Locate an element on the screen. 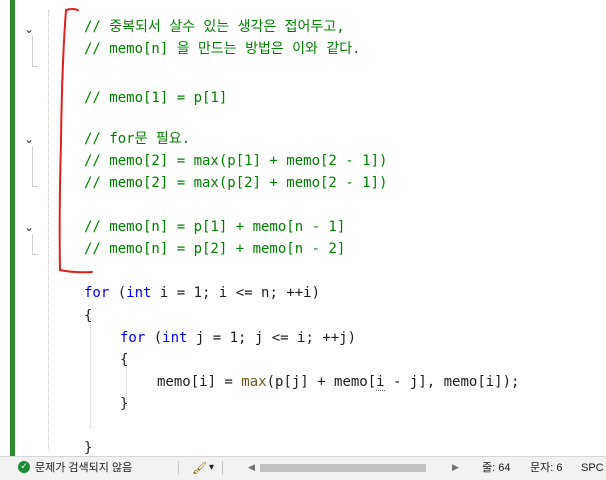 This screenshot has width=606, height=480. scrollbar-thumb is located at coordinates (343, 468).